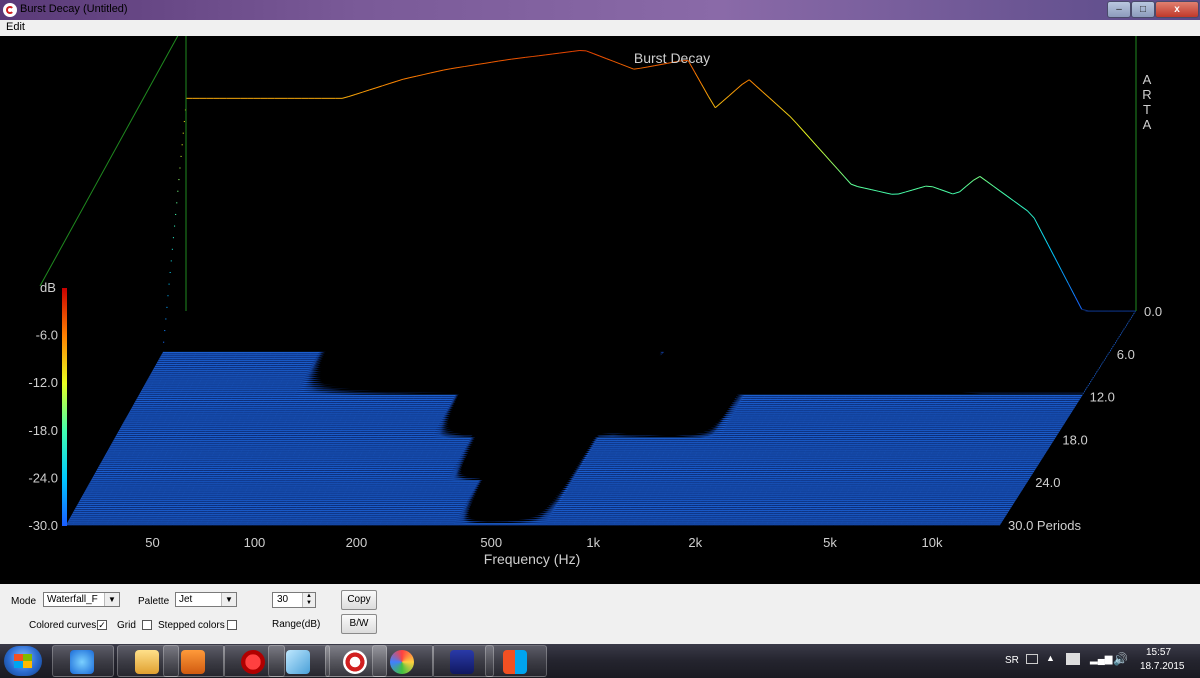 The image size is (1200, 678). I want to click on minimize-button: –, so click(1119, 9).